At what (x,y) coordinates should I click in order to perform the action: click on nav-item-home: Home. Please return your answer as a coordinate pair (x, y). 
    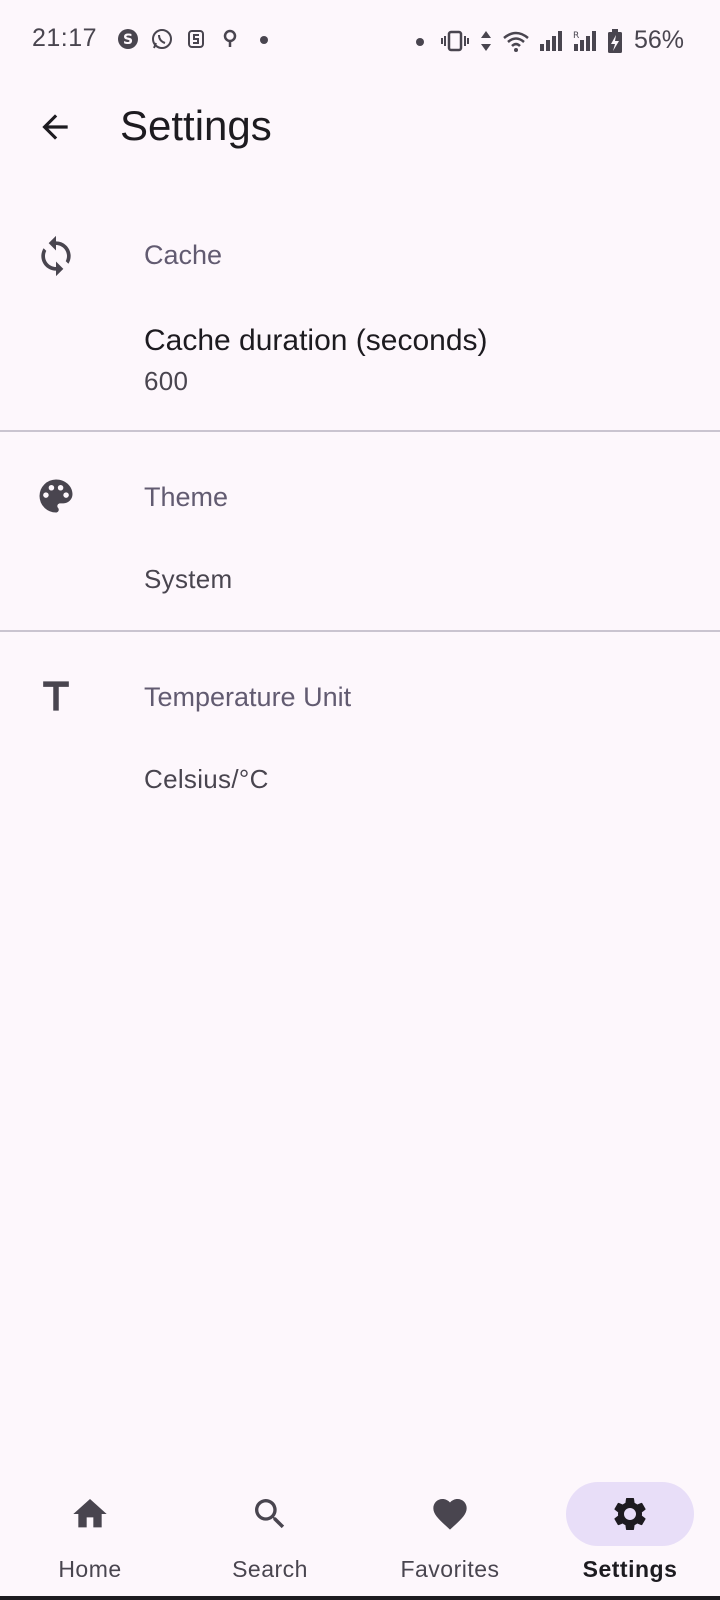
    Looking at the image, I should click on (90, 1528).